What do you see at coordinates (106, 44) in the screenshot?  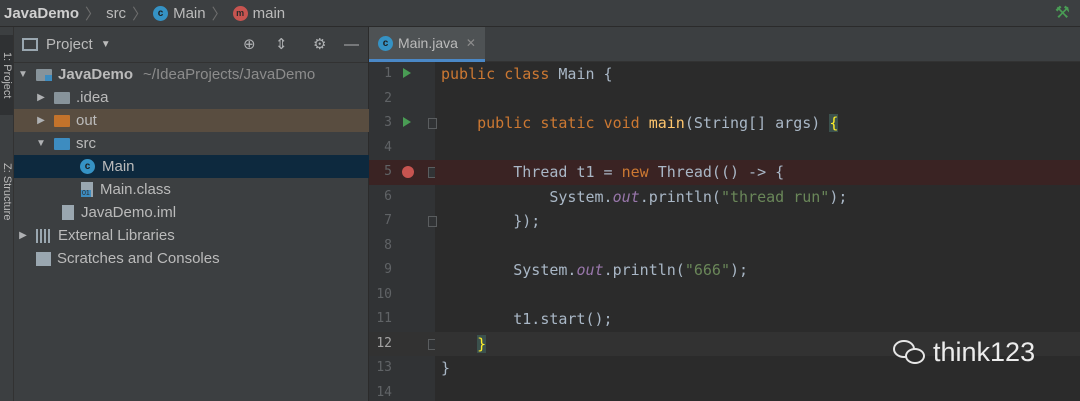 I see `chevron-down-icon: ▼` at bounding box center [106, 44].